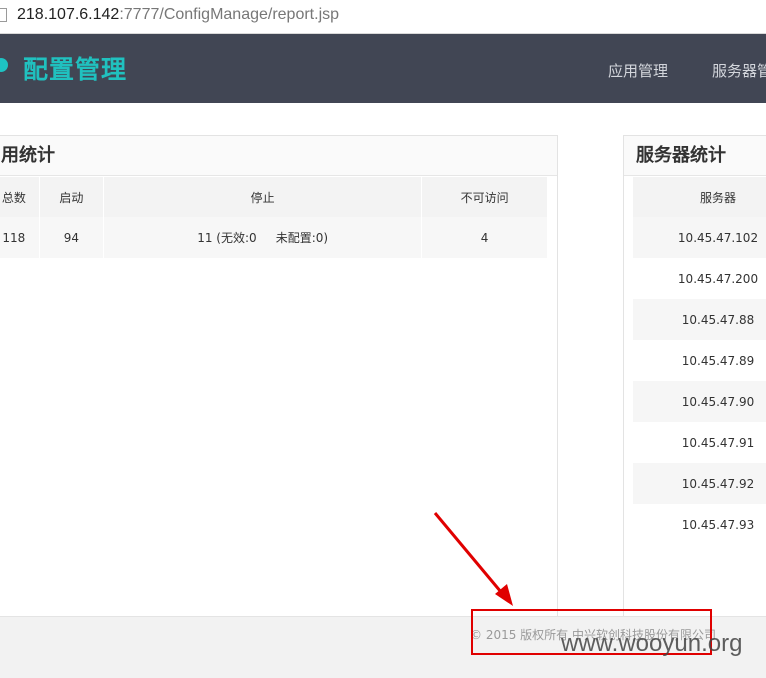  I want to click on server-ip: 10.45.47.102, so click(699, 237).